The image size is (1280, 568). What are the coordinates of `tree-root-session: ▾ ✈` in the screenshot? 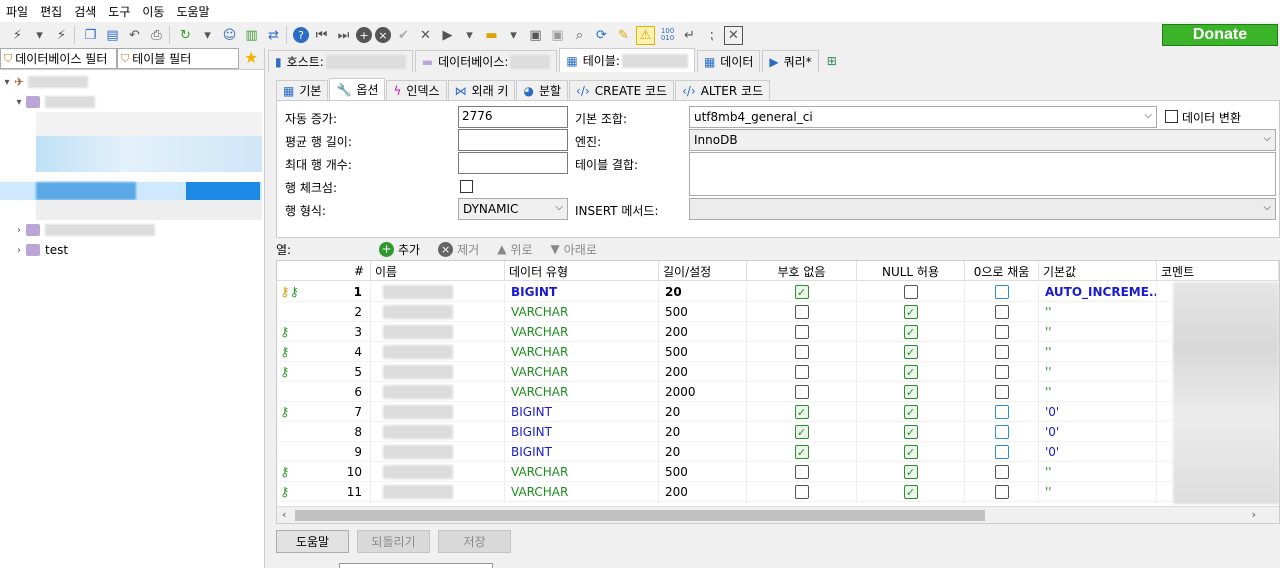 It's located at (132, 82).